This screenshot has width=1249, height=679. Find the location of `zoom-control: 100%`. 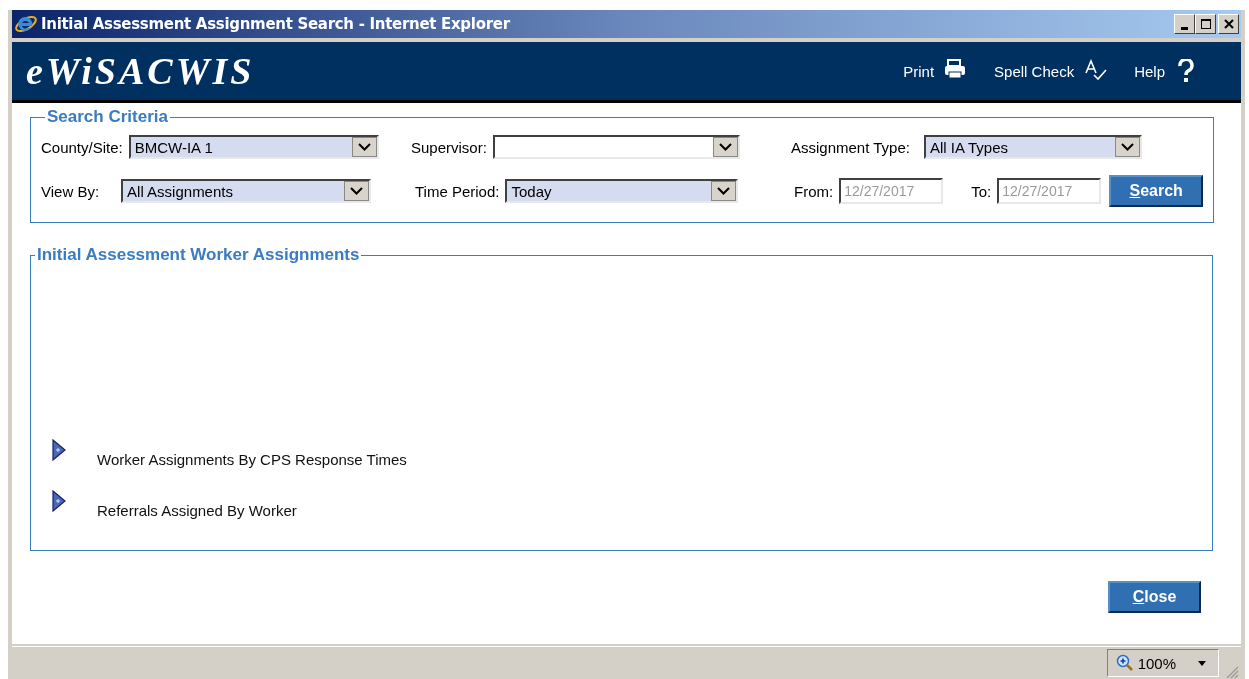

zoom-control: 100% is located at coordinates (1162, 663).